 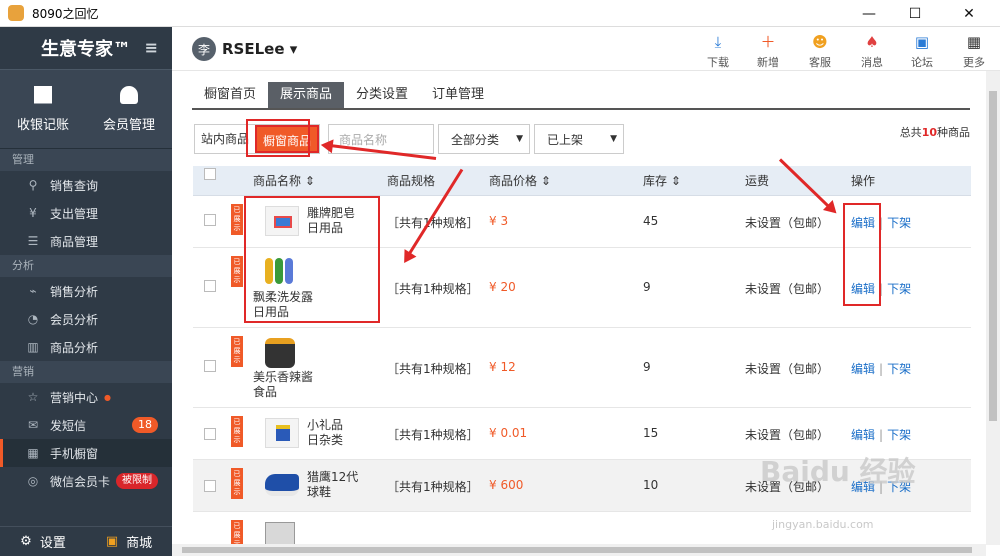 I want to click on tab-order-management: 订单管理, so click(x=458, y=95).